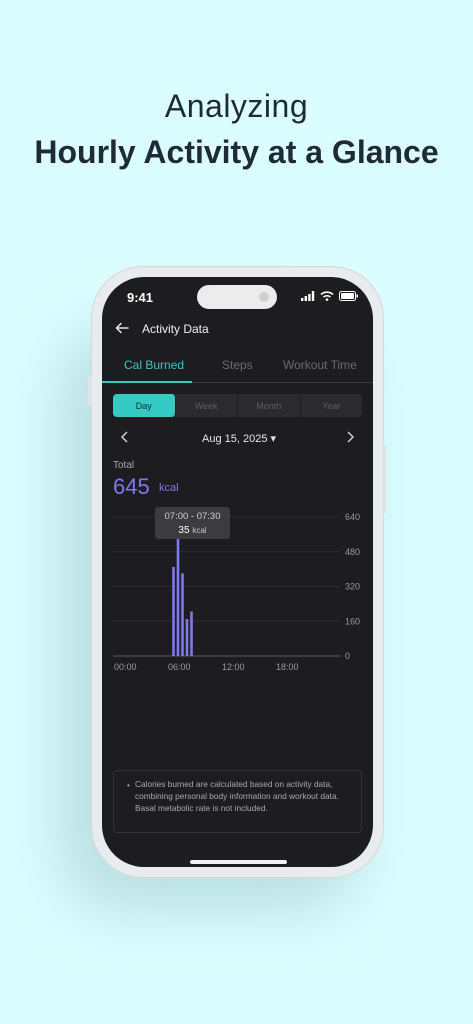  I want to click on back-arrow-icon, so click(122, 328).